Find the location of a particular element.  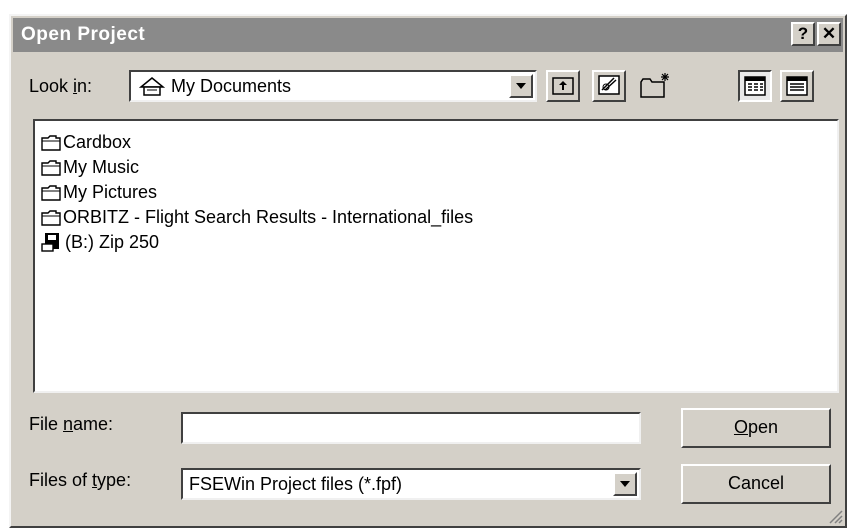

files-of-type-dropdown-button is located at coordinates (625, 484).